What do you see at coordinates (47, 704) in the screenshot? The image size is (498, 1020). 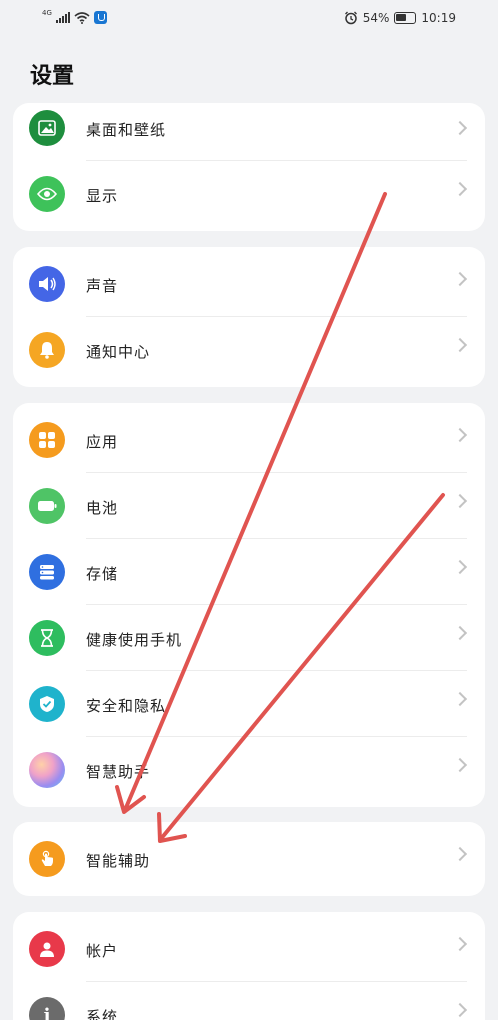 I see `shield-check-icon` at bounding box center [47, 704].